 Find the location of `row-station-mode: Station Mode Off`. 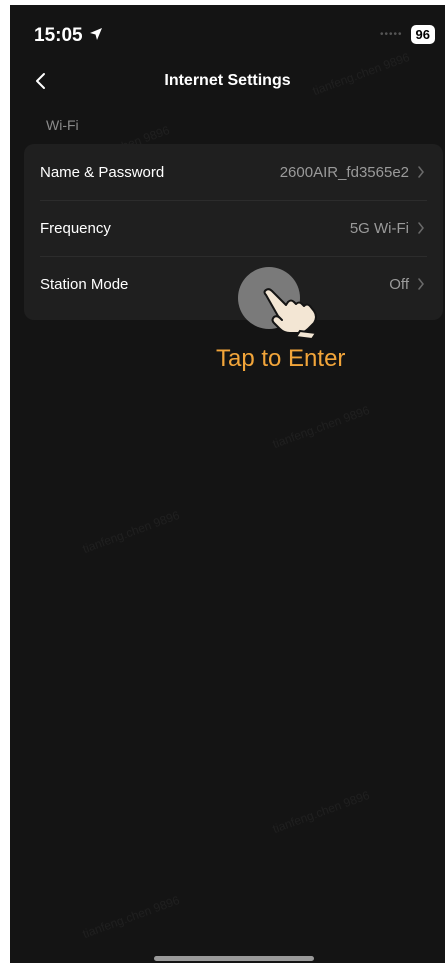

row-station-mode: Station Mode Off is located at coordinates (233, 284).